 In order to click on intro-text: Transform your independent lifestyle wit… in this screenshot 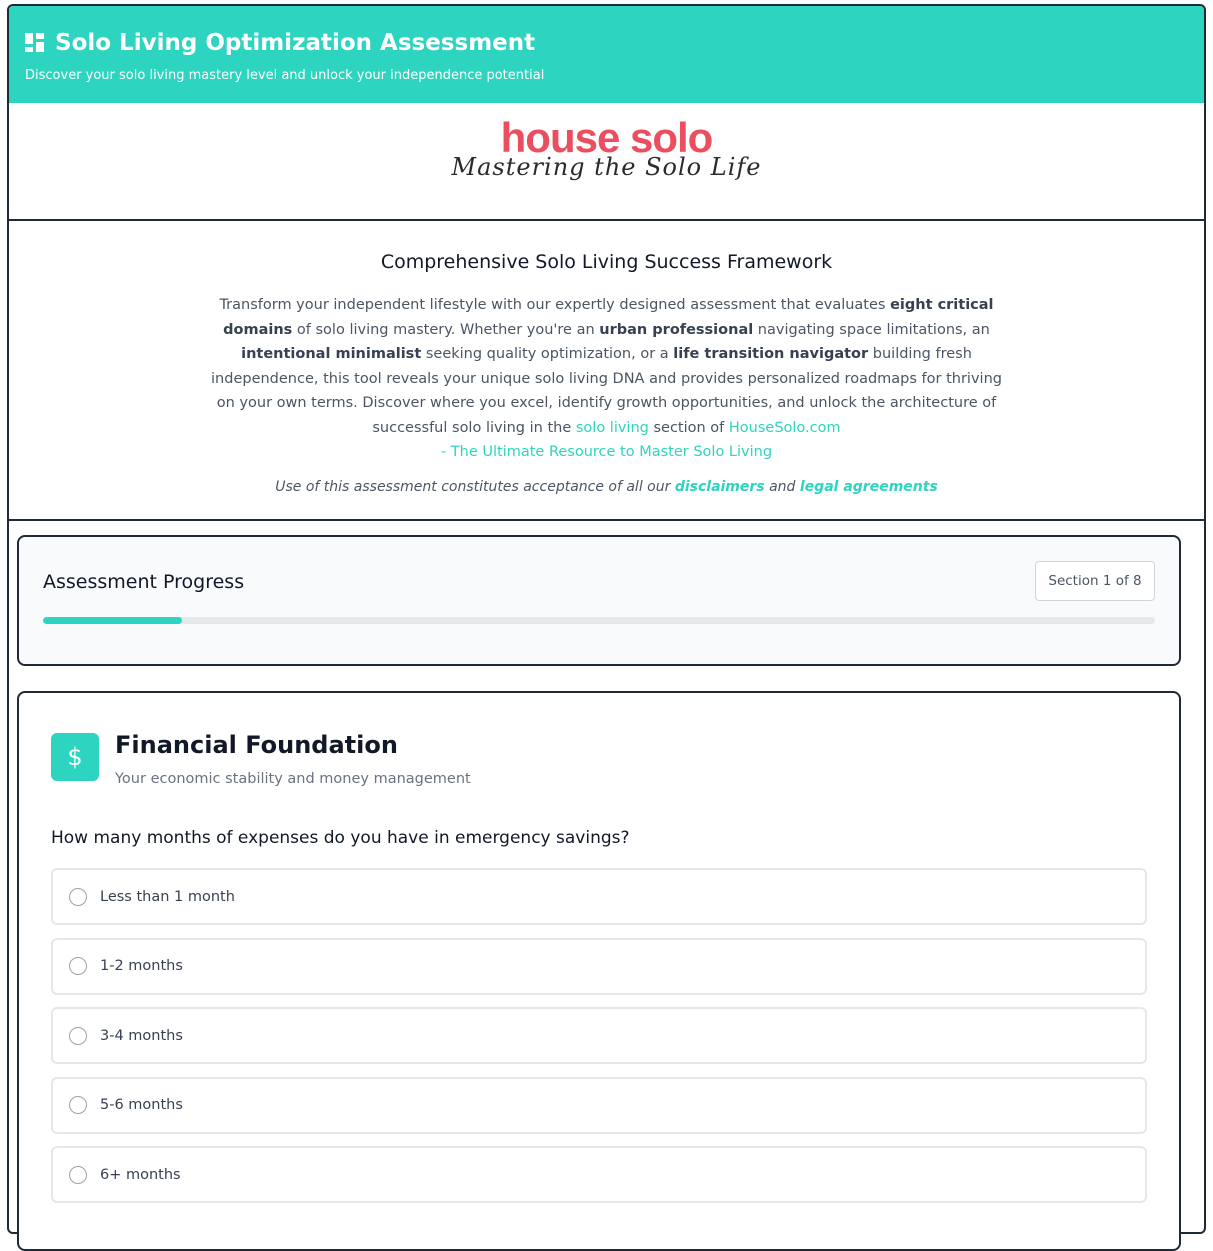, I will do `click(555, 305)`.